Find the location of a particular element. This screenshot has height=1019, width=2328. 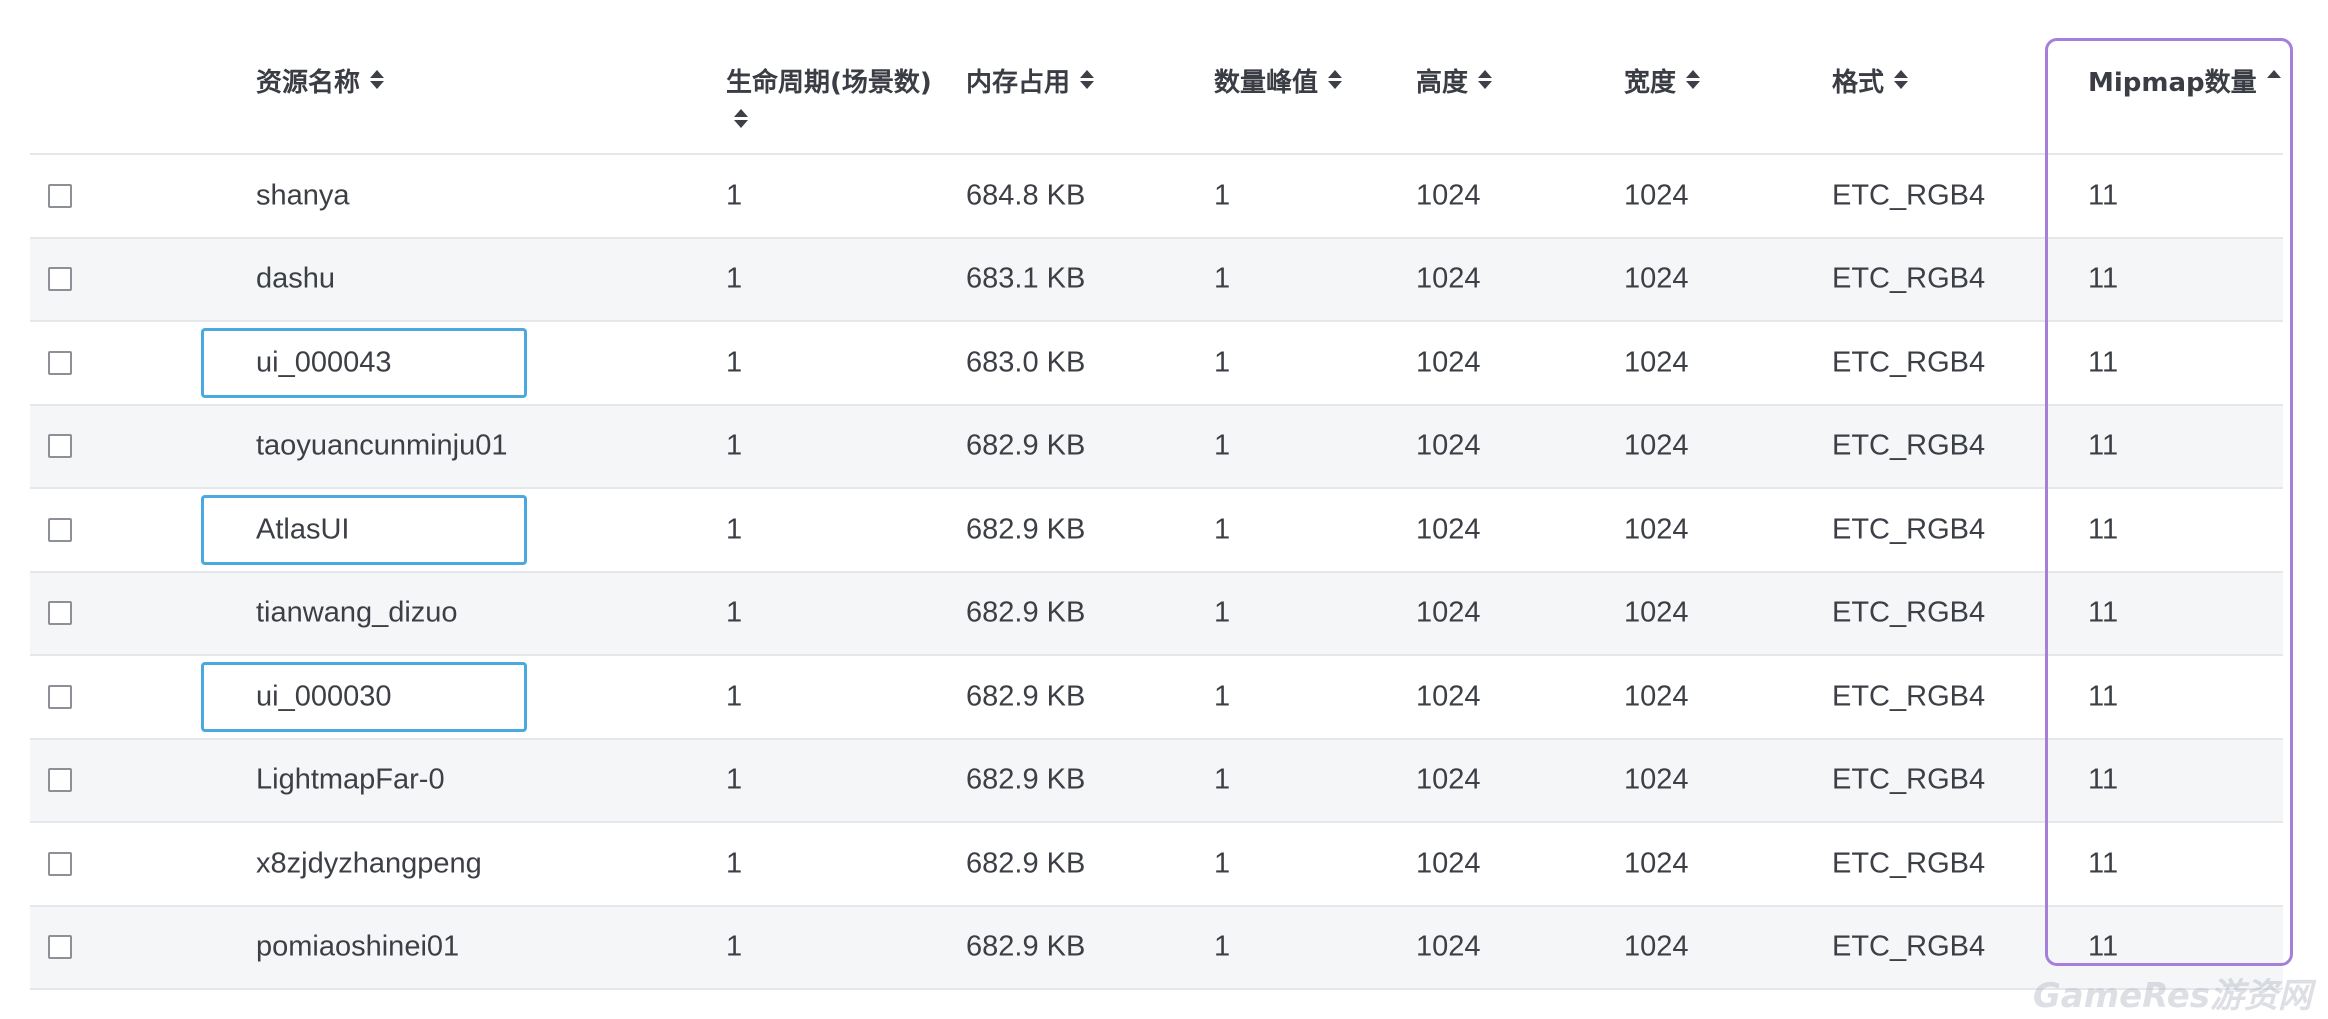

column-header-lifecycle: 生命周期(场景数) is located at coordinates (829, 95).